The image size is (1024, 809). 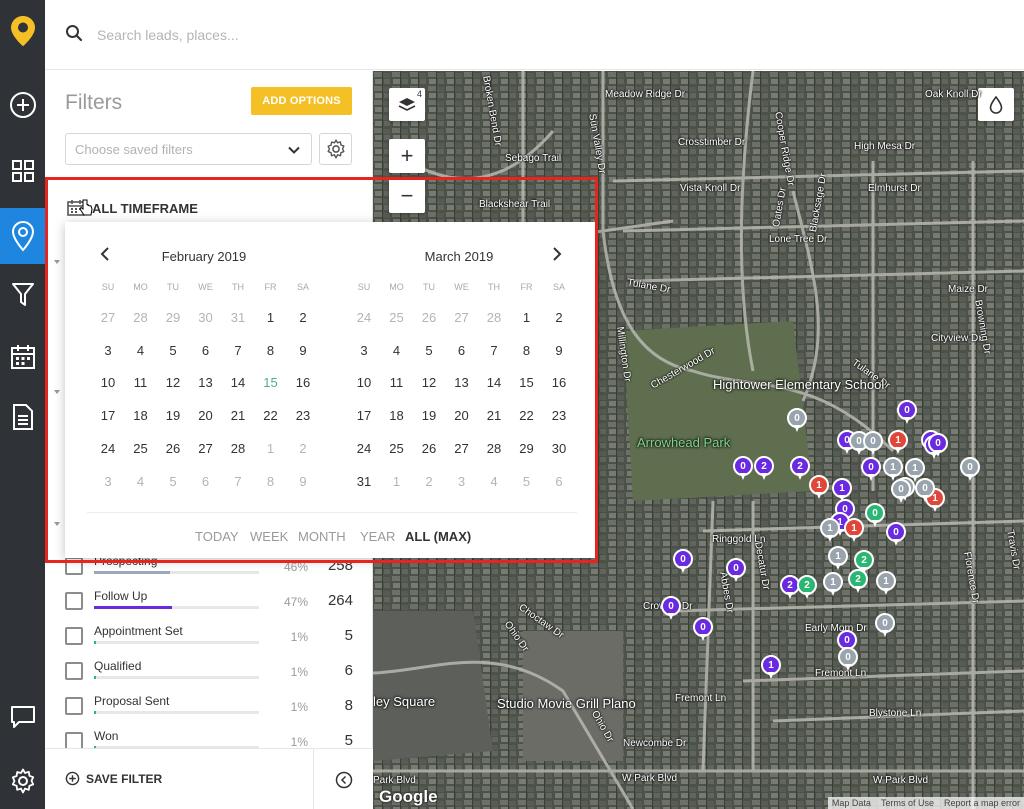 I want to click on calendar-day: 19, so click(x=429, y=415).